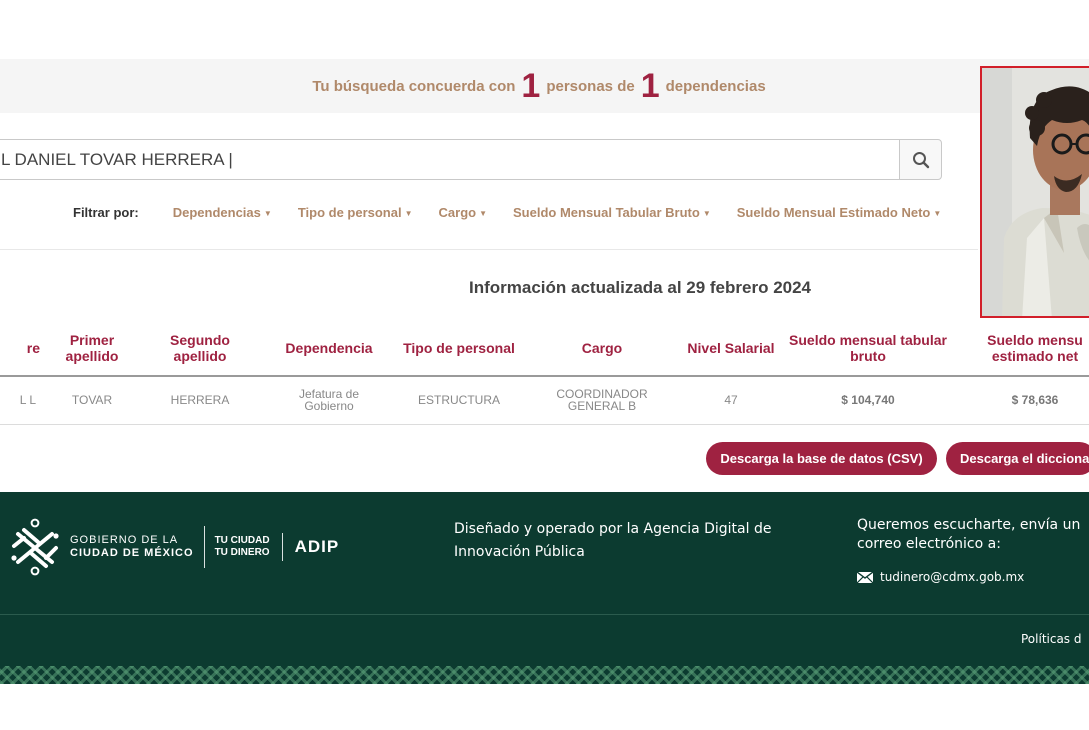 This screenshot has height=730, width=1089. I want to click on politicas-link: Políticas d, so click(1051, 639).